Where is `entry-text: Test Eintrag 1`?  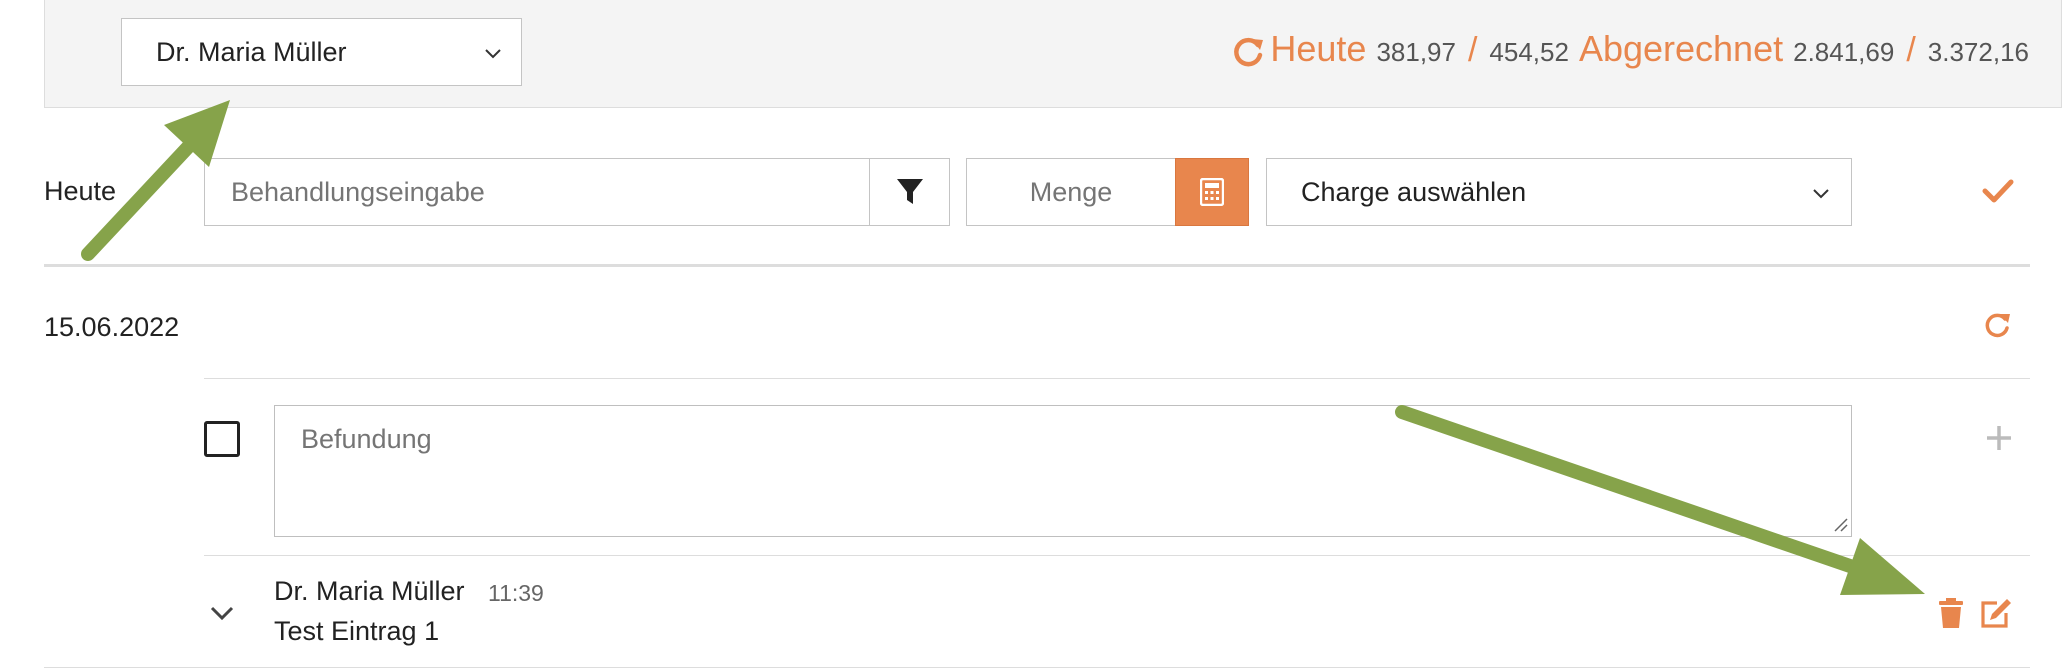 entry-text: Test Eintrag 1 is located at coordinates (357, 631).